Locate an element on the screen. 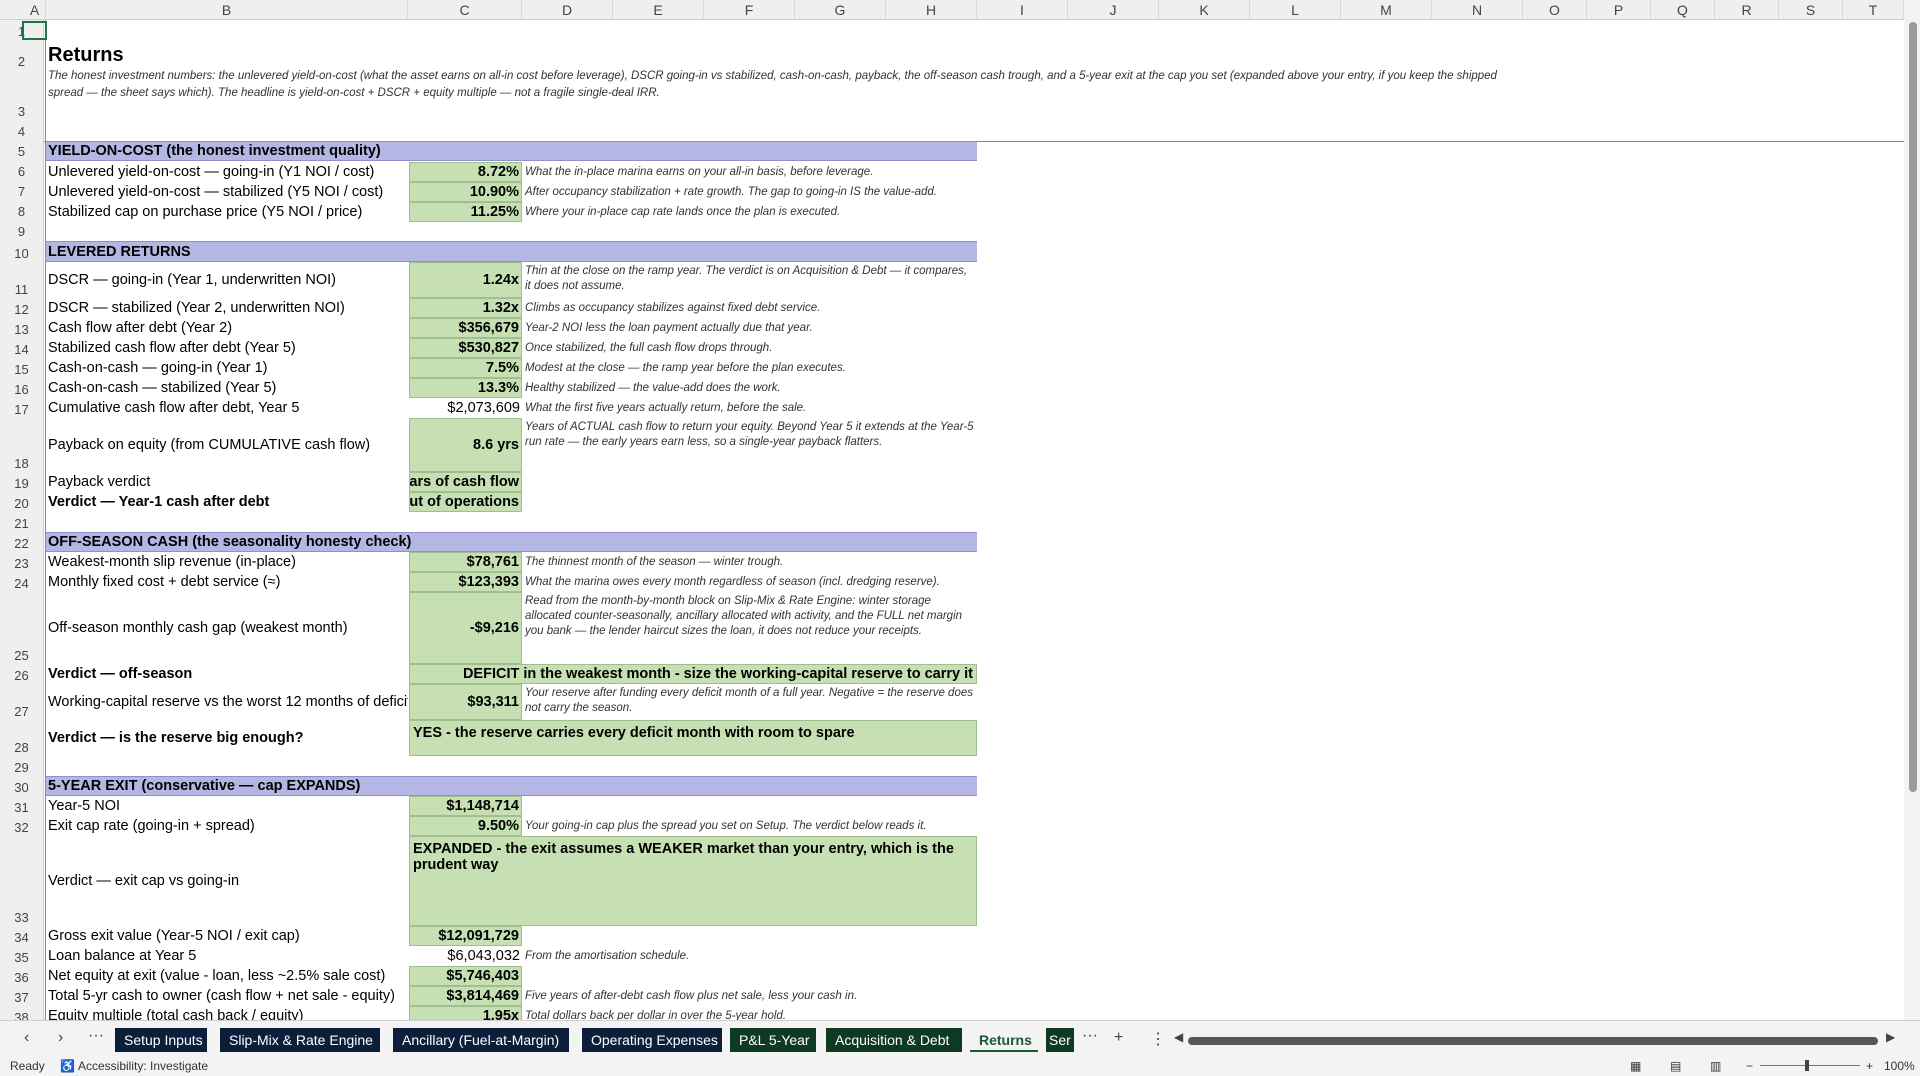 The height and width of the screenshot is (1076, 1920). value-cell: 8.6 yrs is located at coordinates (465, 445).